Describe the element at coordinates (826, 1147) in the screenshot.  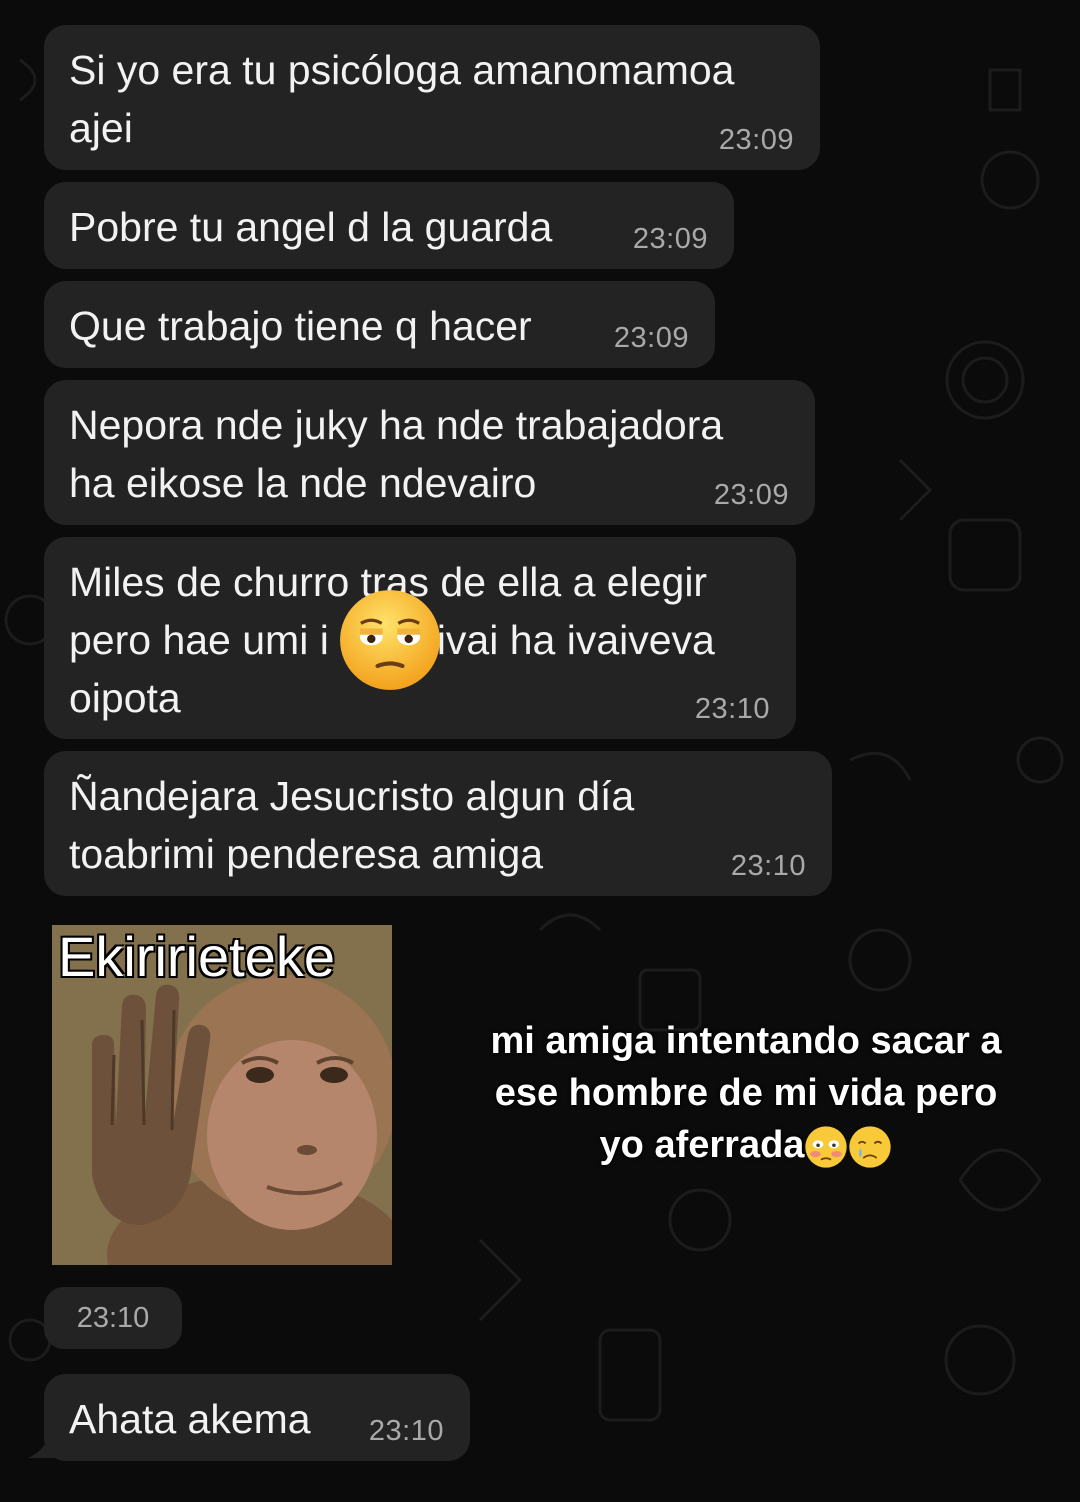
I see `flushed-face-emoji` at that location.